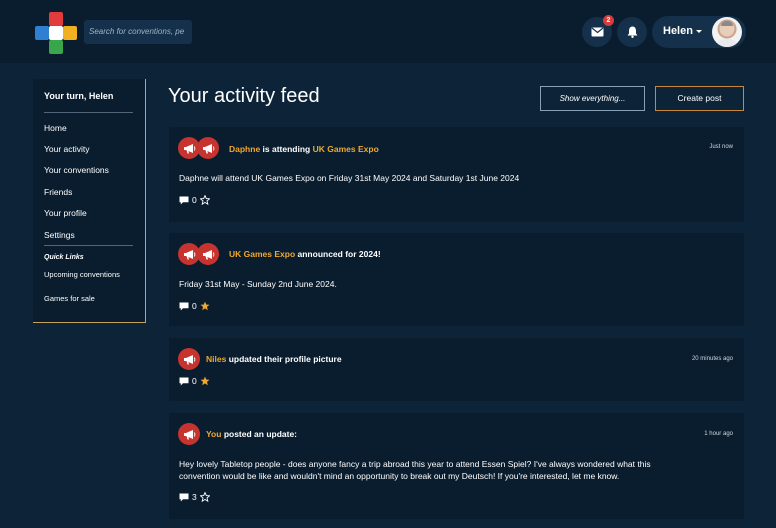  I want to click on post-object-link: UK Games Expo, so click(346, 149).